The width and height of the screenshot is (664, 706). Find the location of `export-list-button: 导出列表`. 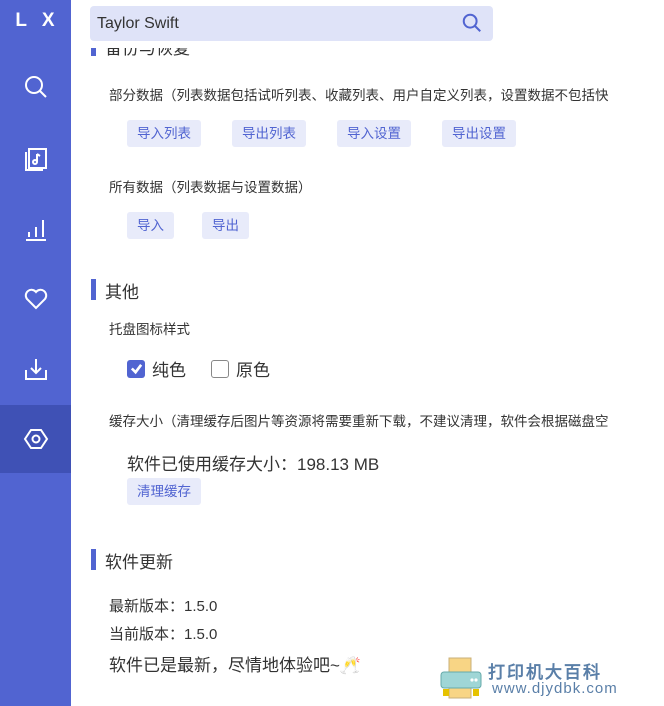

export-list-button: 导出列表 is located at coordinates (269, 133).